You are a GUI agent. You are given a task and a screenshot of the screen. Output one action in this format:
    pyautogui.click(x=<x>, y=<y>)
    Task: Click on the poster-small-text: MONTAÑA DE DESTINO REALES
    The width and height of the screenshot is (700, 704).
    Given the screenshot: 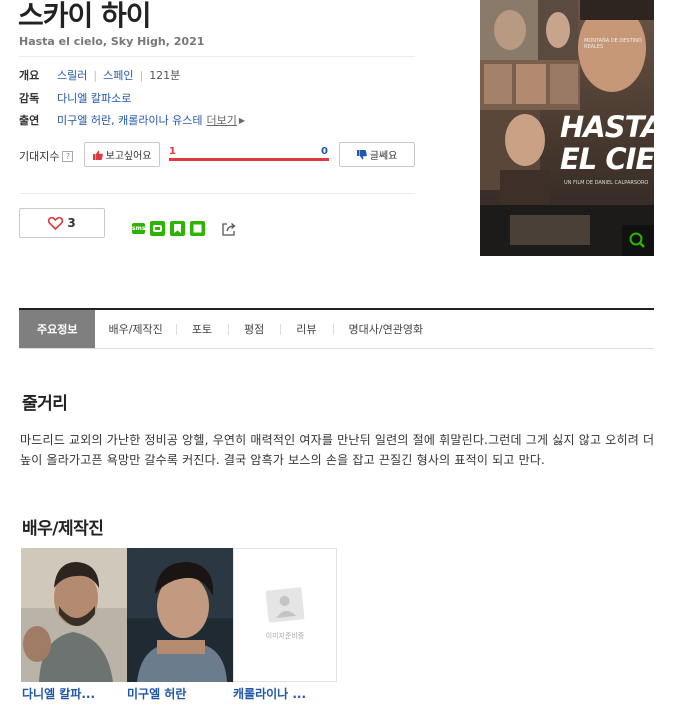 What is the action you would take?
    pyautogui.click(x=613, y=44)
    